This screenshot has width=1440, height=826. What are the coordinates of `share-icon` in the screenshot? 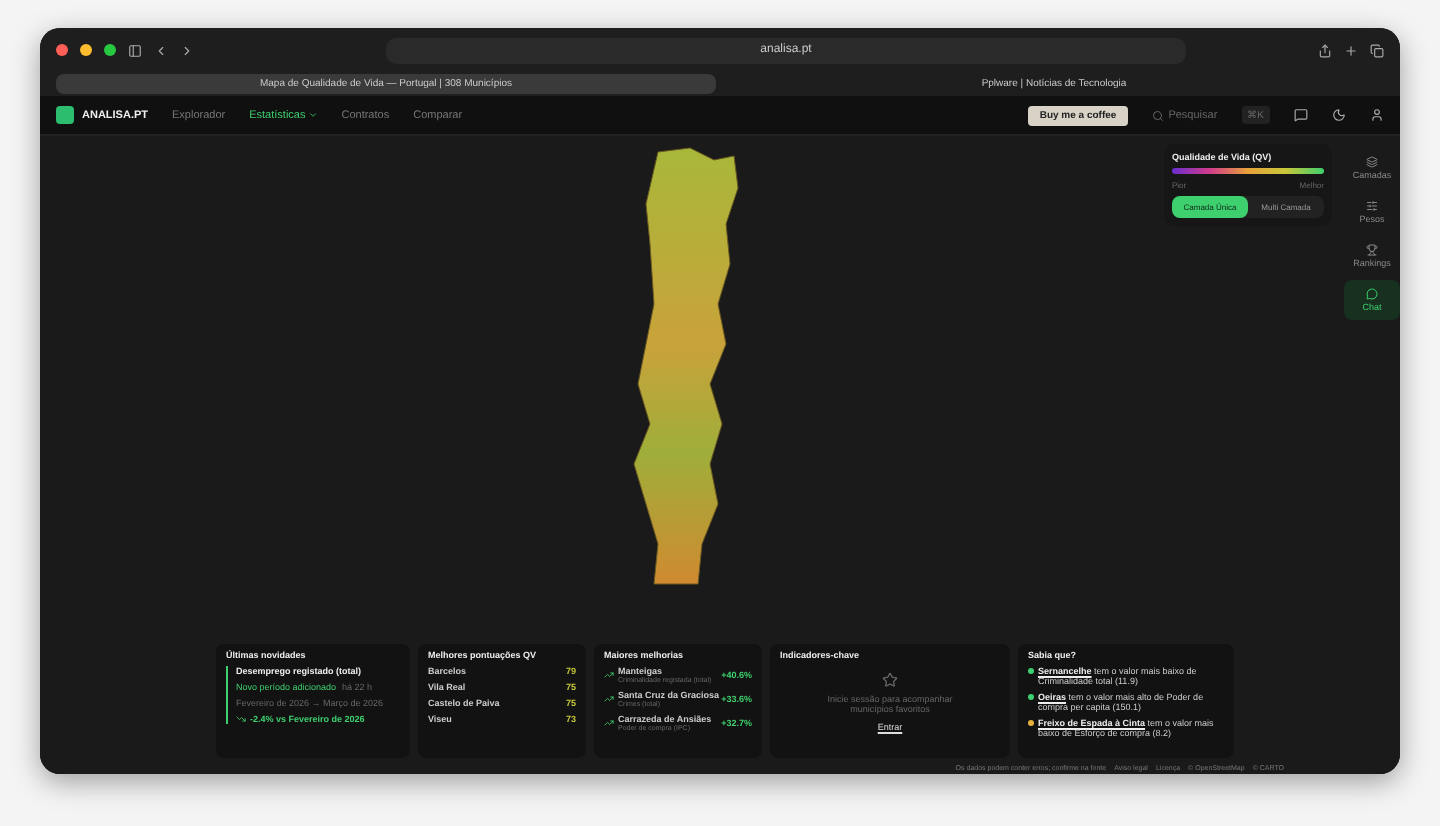 It's located at (1325, 50).